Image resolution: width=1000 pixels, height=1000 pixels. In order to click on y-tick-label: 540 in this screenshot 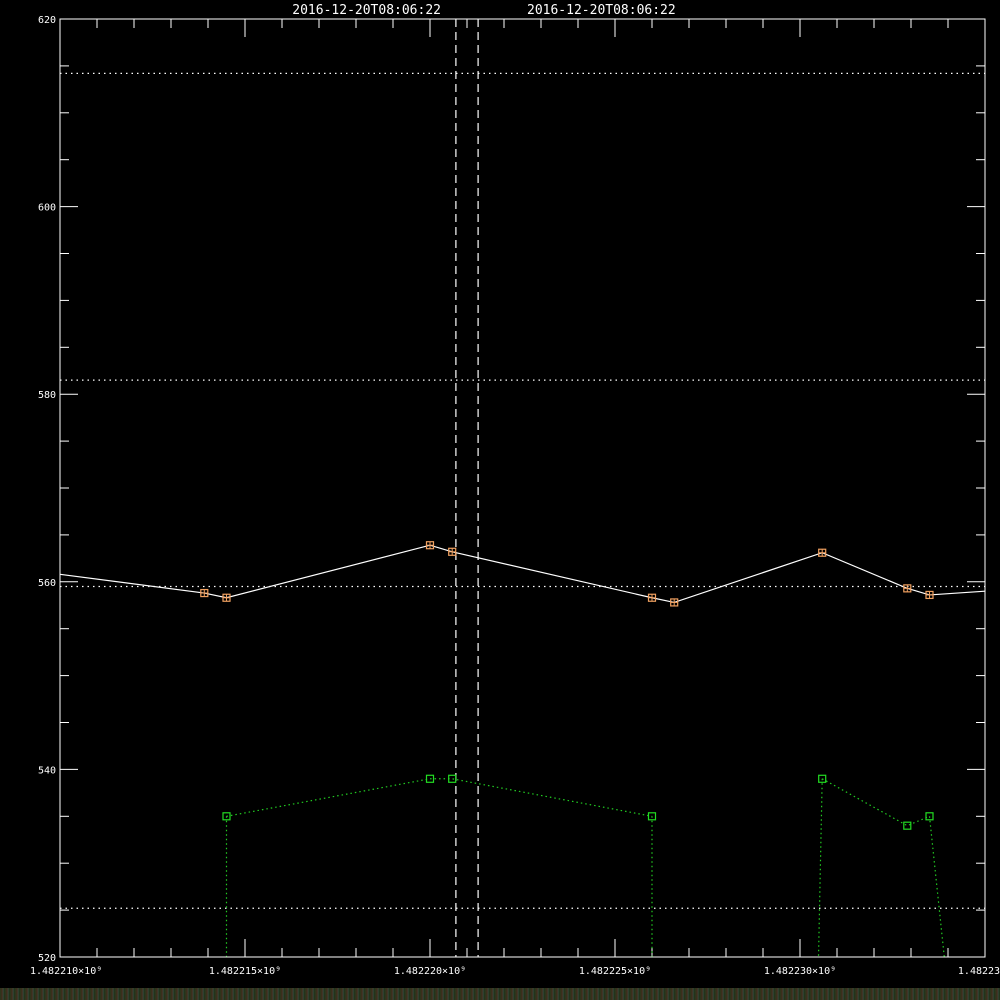, I will do `click(47, 770)`.